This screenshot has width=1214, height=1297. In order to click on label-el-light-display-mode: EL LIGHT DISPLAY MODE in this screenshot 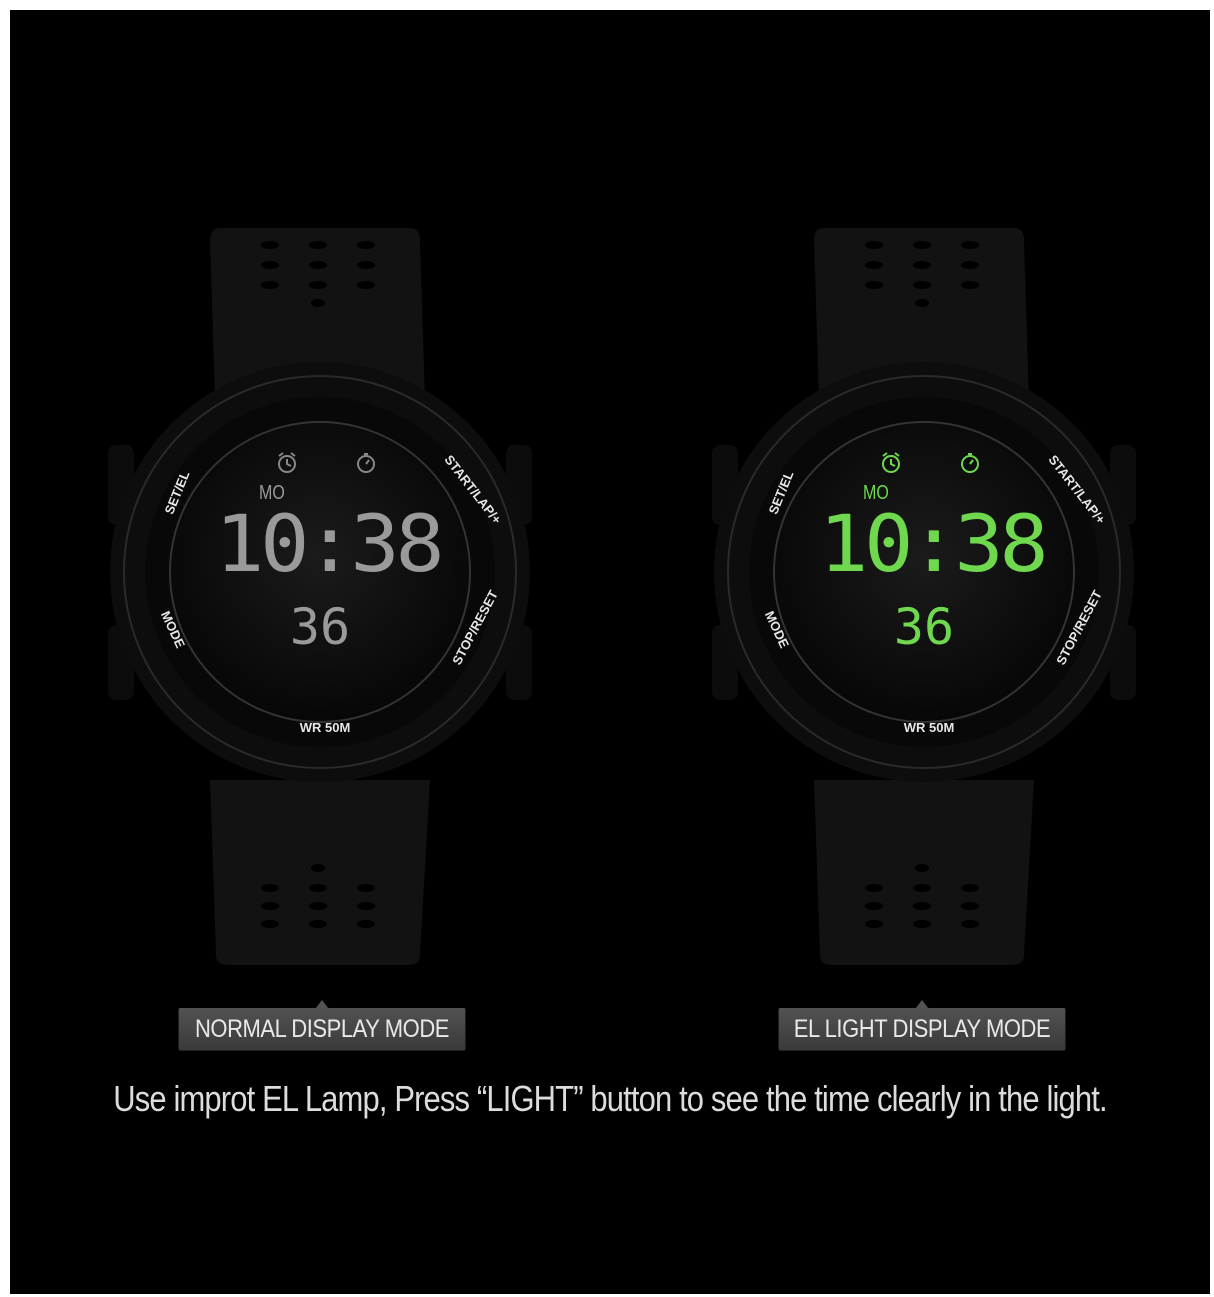, I will do `click(922, 1025)`.